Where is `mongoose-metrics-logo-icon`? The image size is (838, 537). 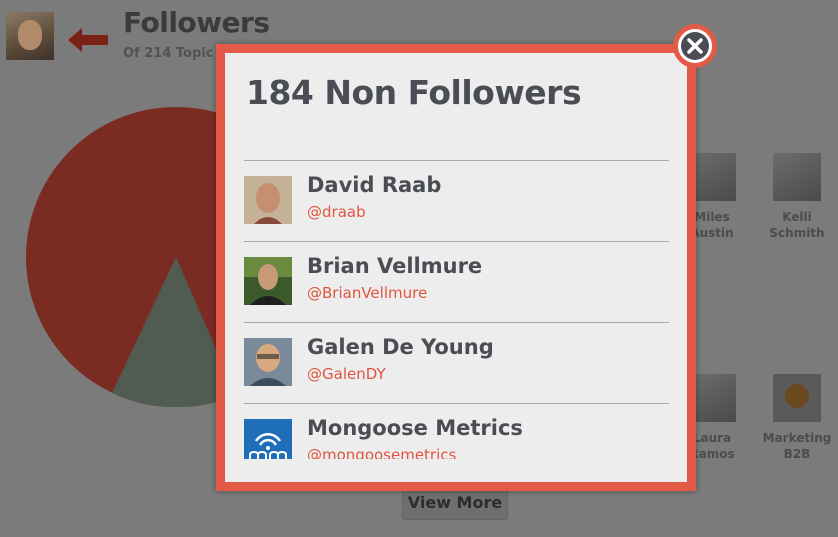 mongoose-metrics-logo-icon is located at coordinates (268, 439).